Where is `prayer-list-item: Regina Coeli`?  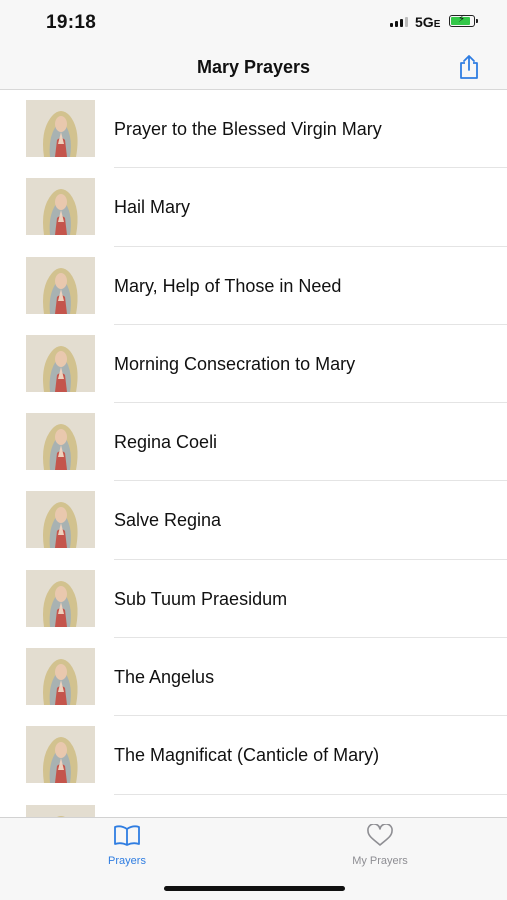 prayer-list-item: Regina Coeli is located at coordinates (253, 442).